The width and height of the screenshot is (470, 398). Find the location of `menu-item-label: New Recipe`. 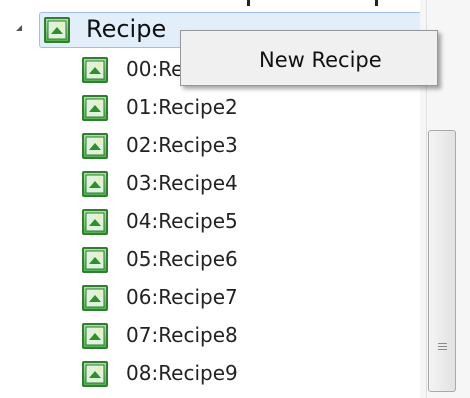

menu-item-label: New Recipe is located at coordinates (320, 60).